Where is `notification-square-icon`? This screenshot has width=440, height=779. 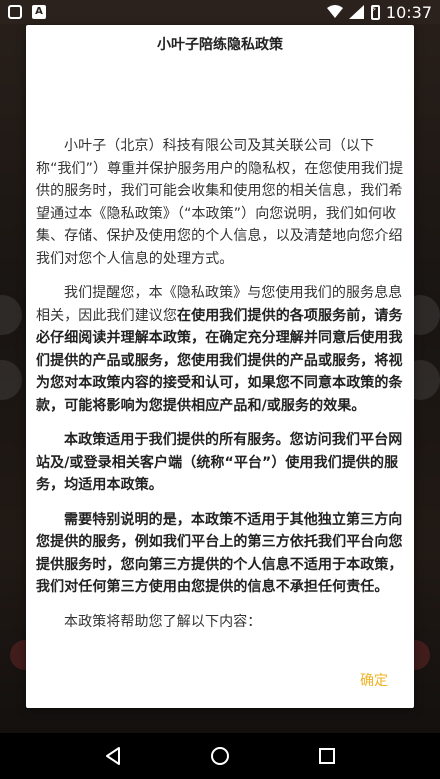 notification-square-icon is located at coordinates (15, 12).